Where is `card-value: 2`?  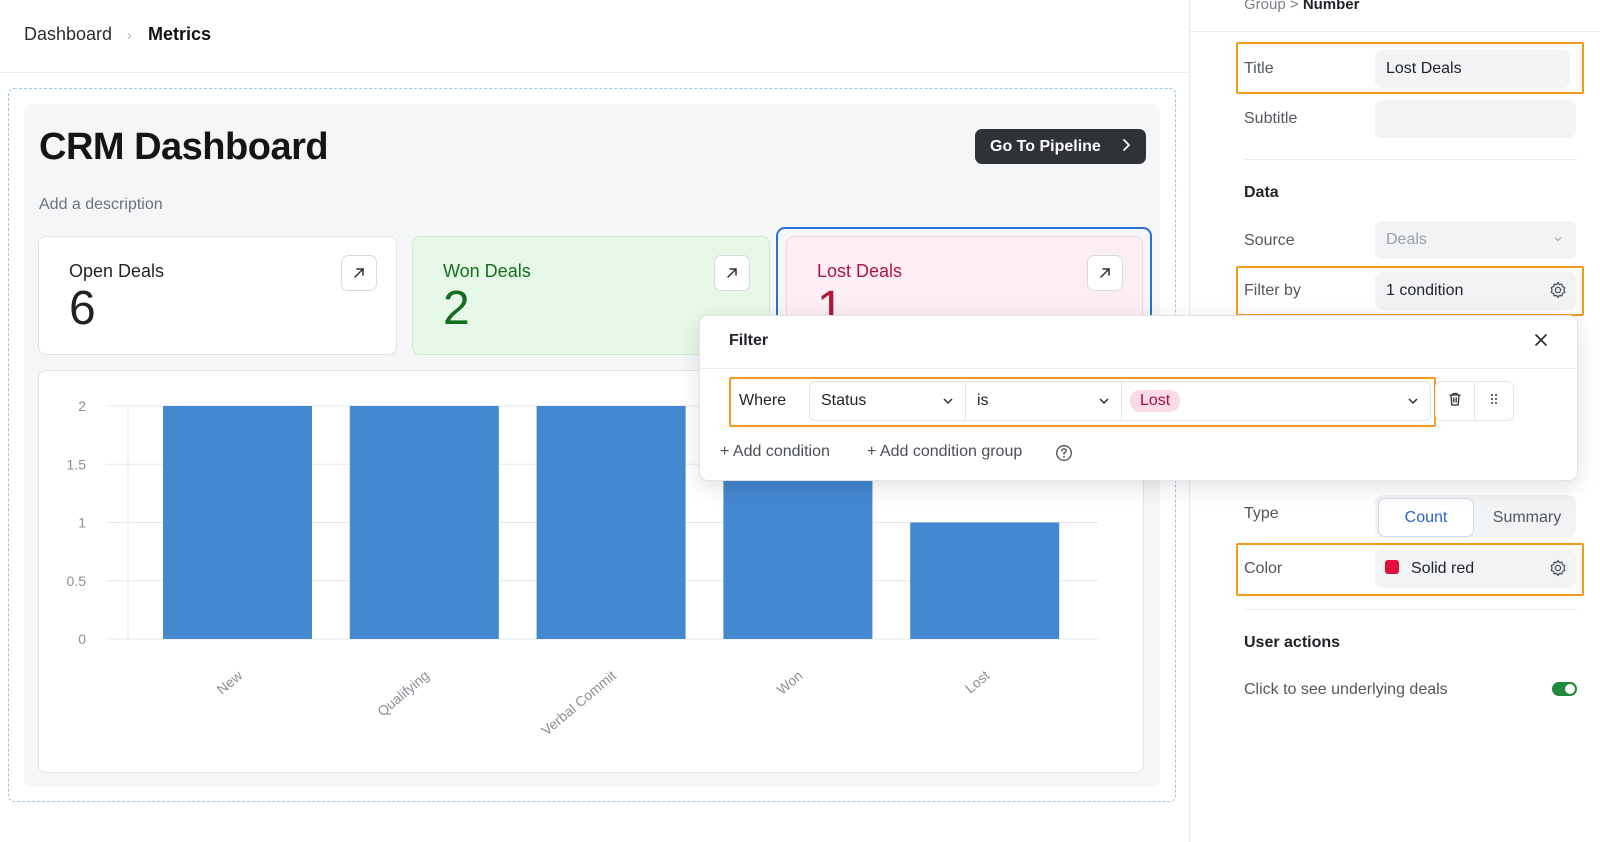 card-value: 2 is located at coordinates (456, 308).